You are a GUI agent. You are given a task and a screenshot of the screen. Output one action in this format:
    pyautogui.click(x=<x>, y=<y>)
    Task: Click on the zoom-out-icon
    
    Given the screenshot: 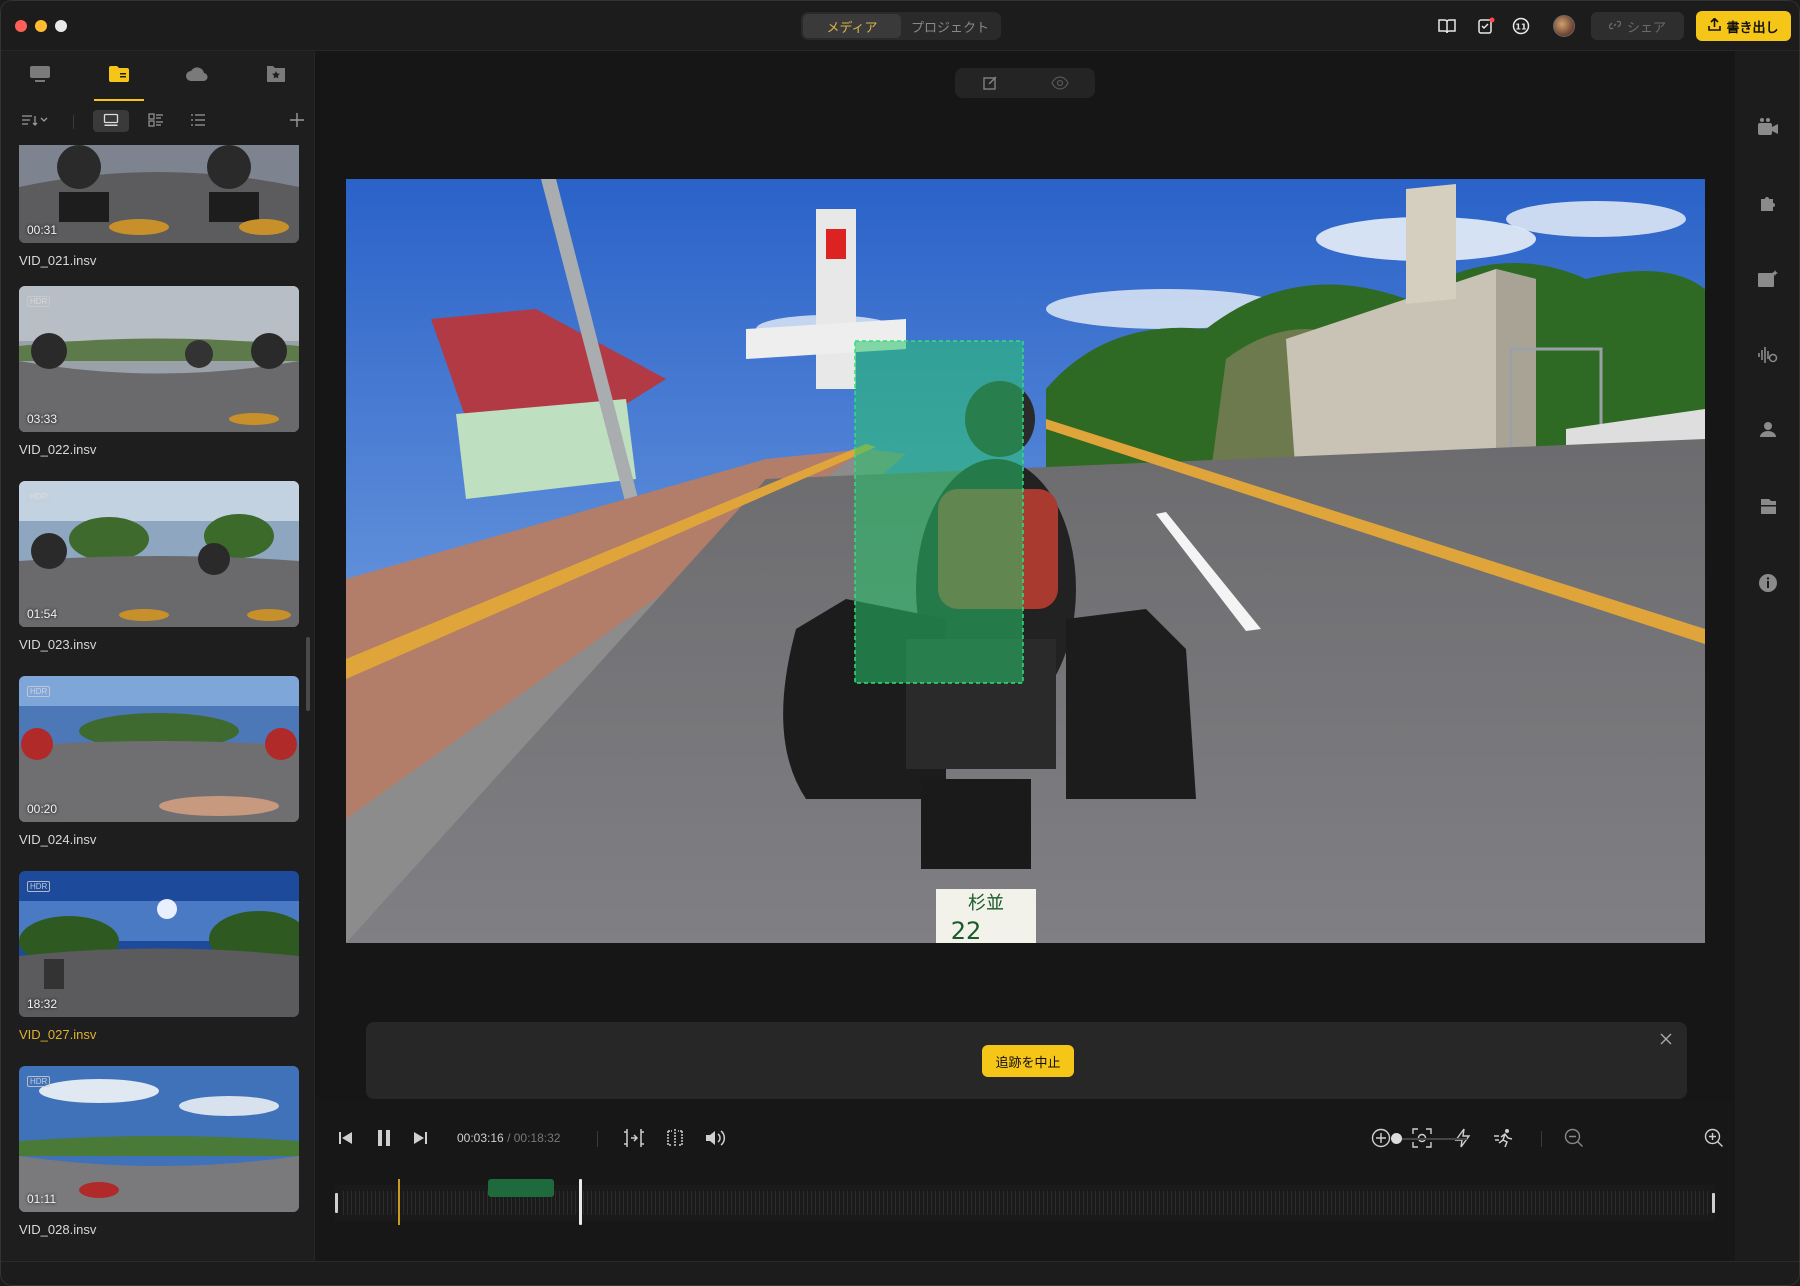 What is the action you would take?
    pyautogui.click(x=1574, y=1138)
    